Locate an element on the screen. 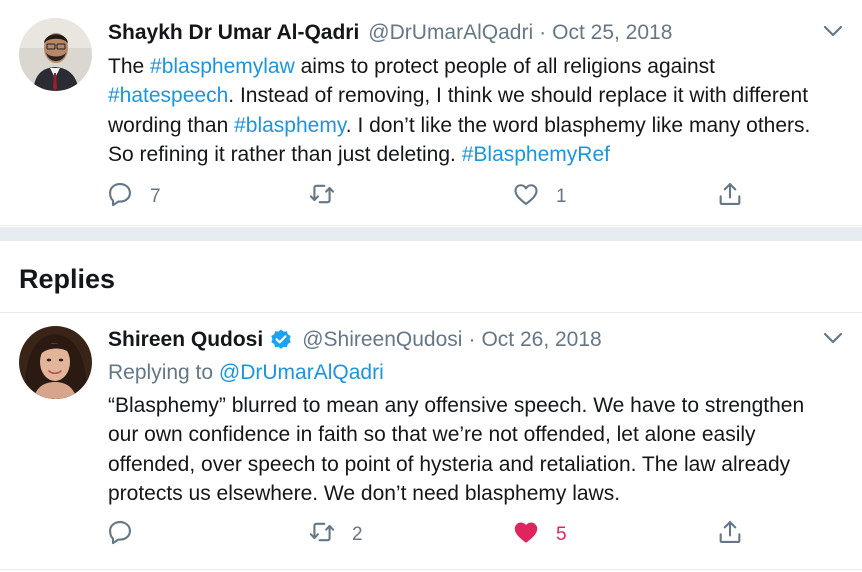  verified-badge-icon is located at coordinates (281, 340).